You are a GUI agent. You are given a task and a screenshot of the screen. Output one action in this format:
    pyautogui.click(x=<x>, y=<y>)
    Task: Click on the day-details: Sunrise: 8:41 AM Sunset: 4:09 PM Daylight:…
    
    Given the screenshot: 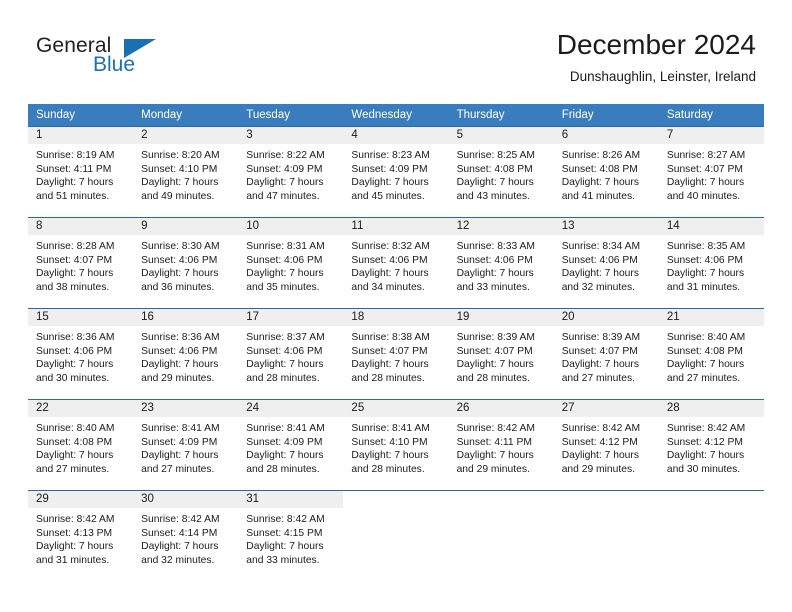 What is the action you would take?
    pyautogui.click(x=290, y=446)
    